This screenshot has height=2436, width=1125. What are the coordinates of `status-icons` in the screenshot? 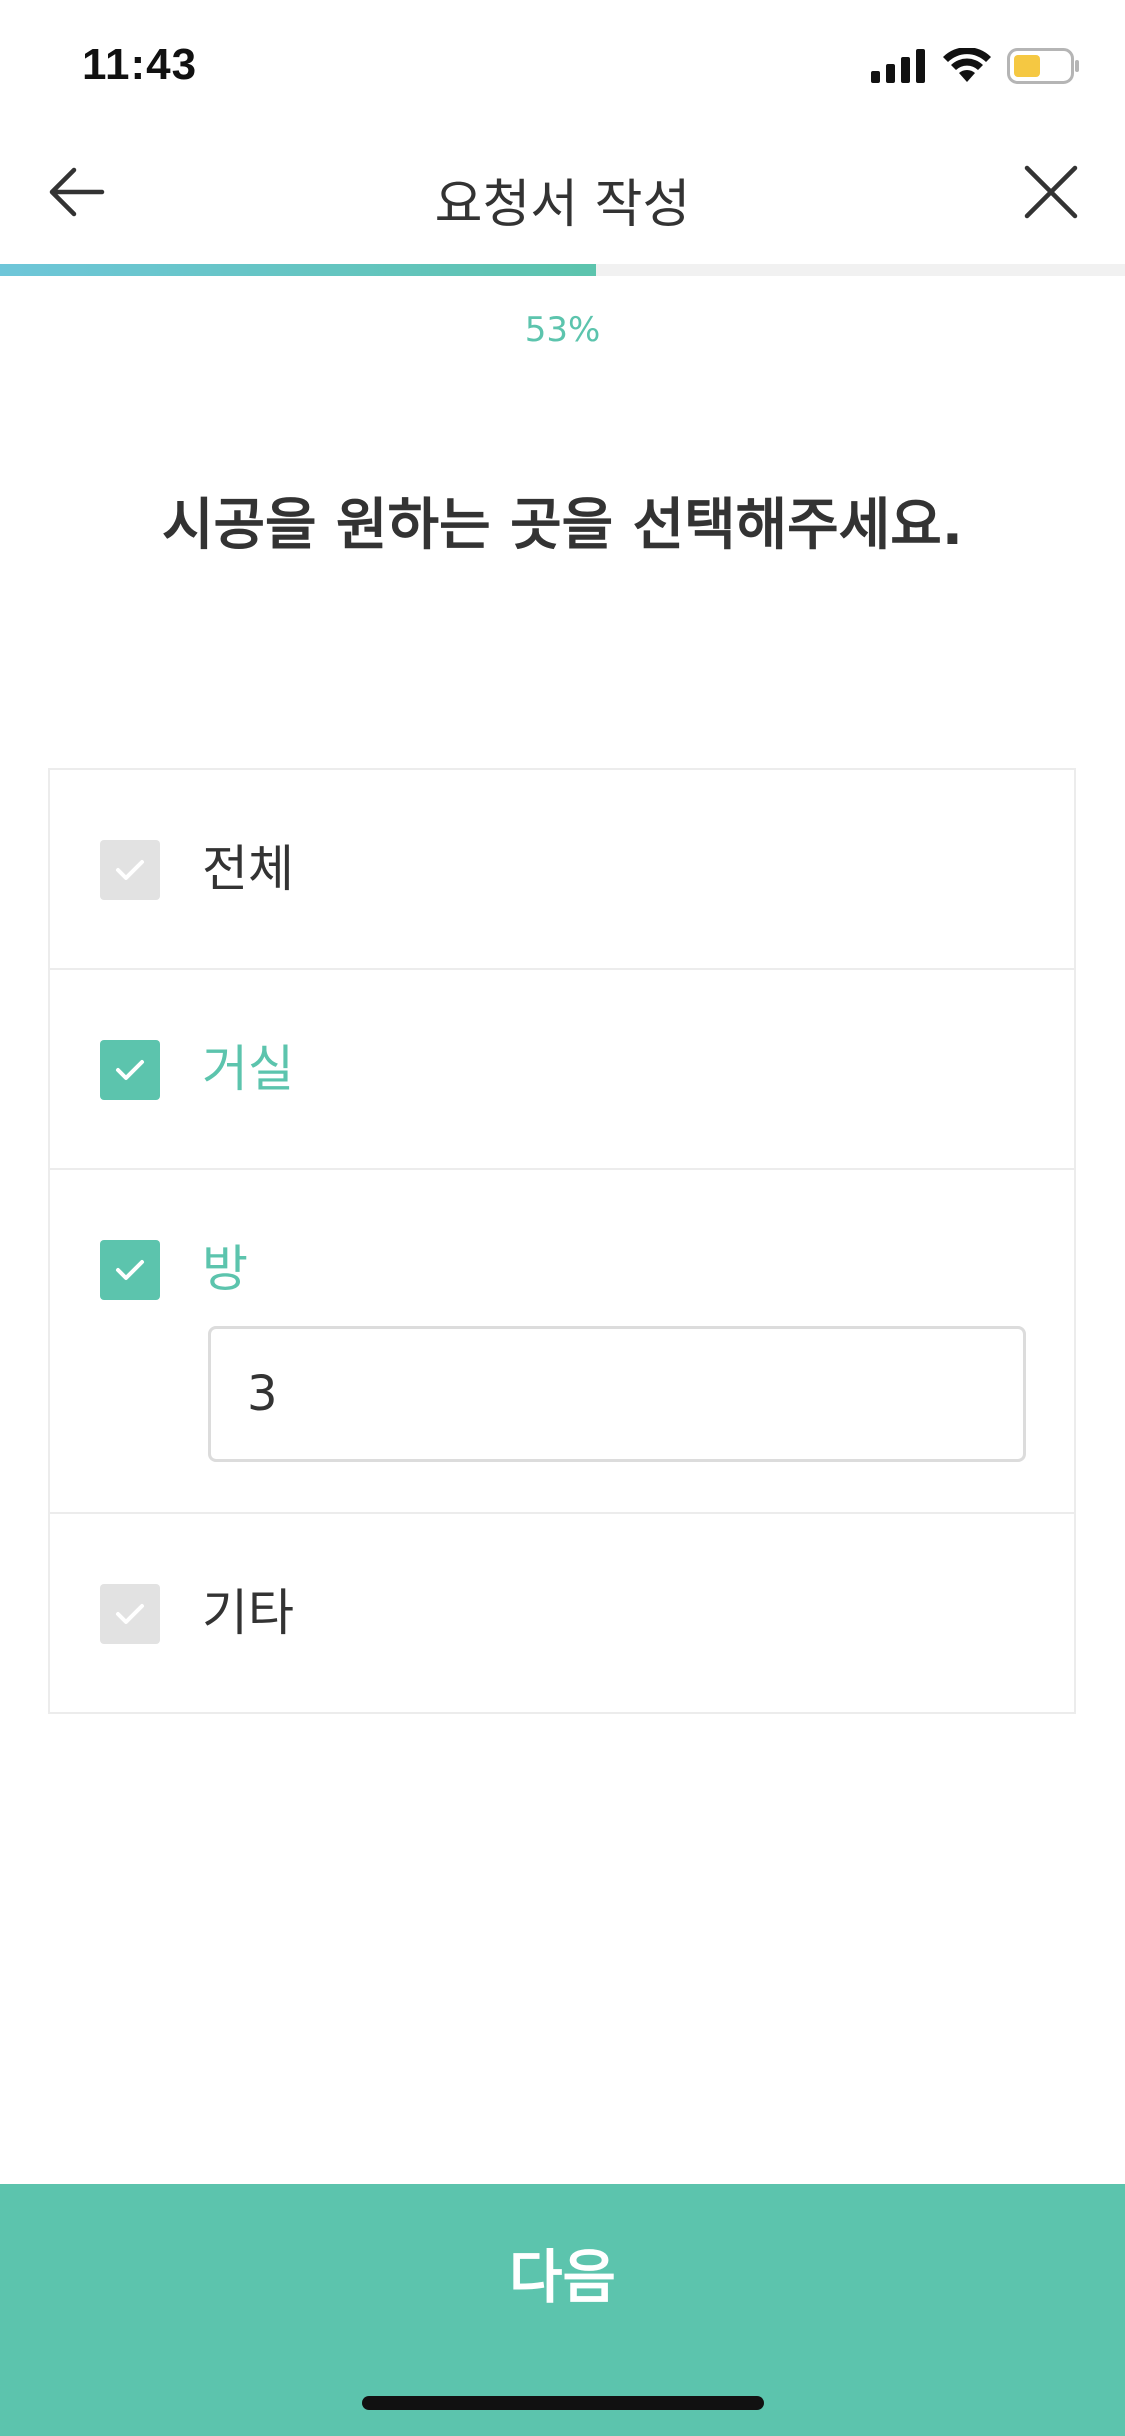 It's located at (976, 67).